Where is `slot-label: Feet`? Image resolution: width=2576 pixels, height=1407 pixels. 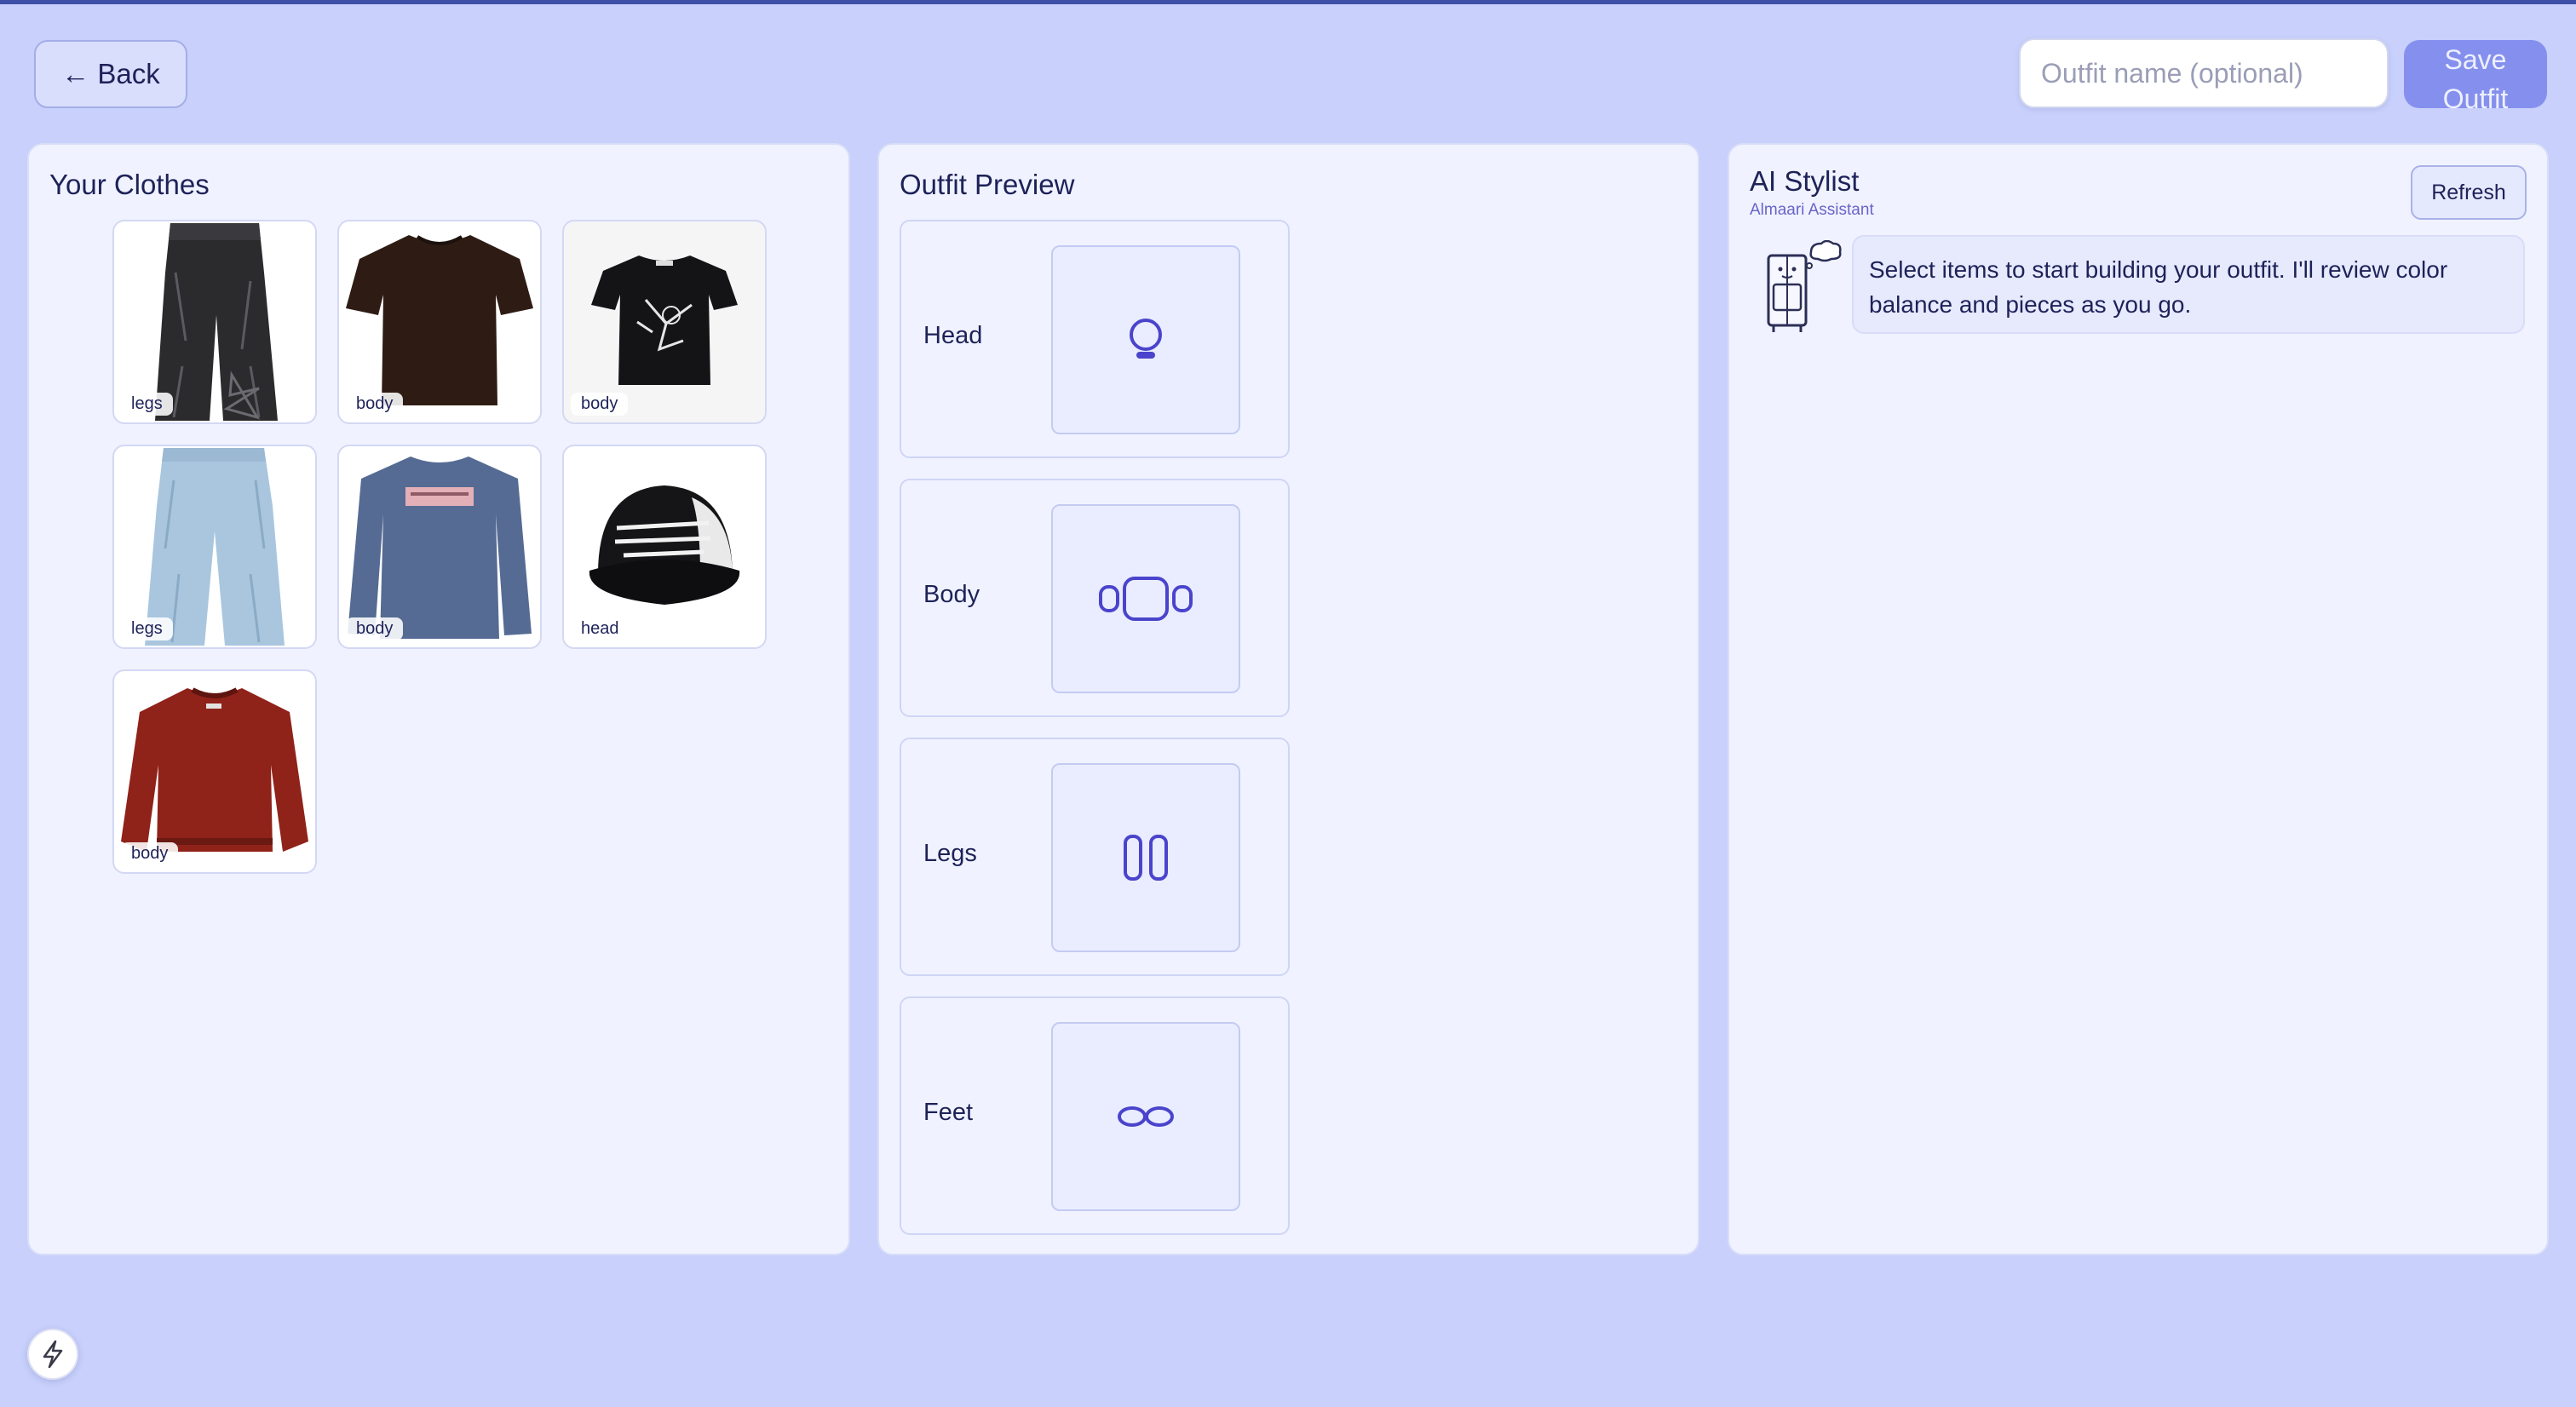 slot-label: Feet is located at coordinates (949, 1112).